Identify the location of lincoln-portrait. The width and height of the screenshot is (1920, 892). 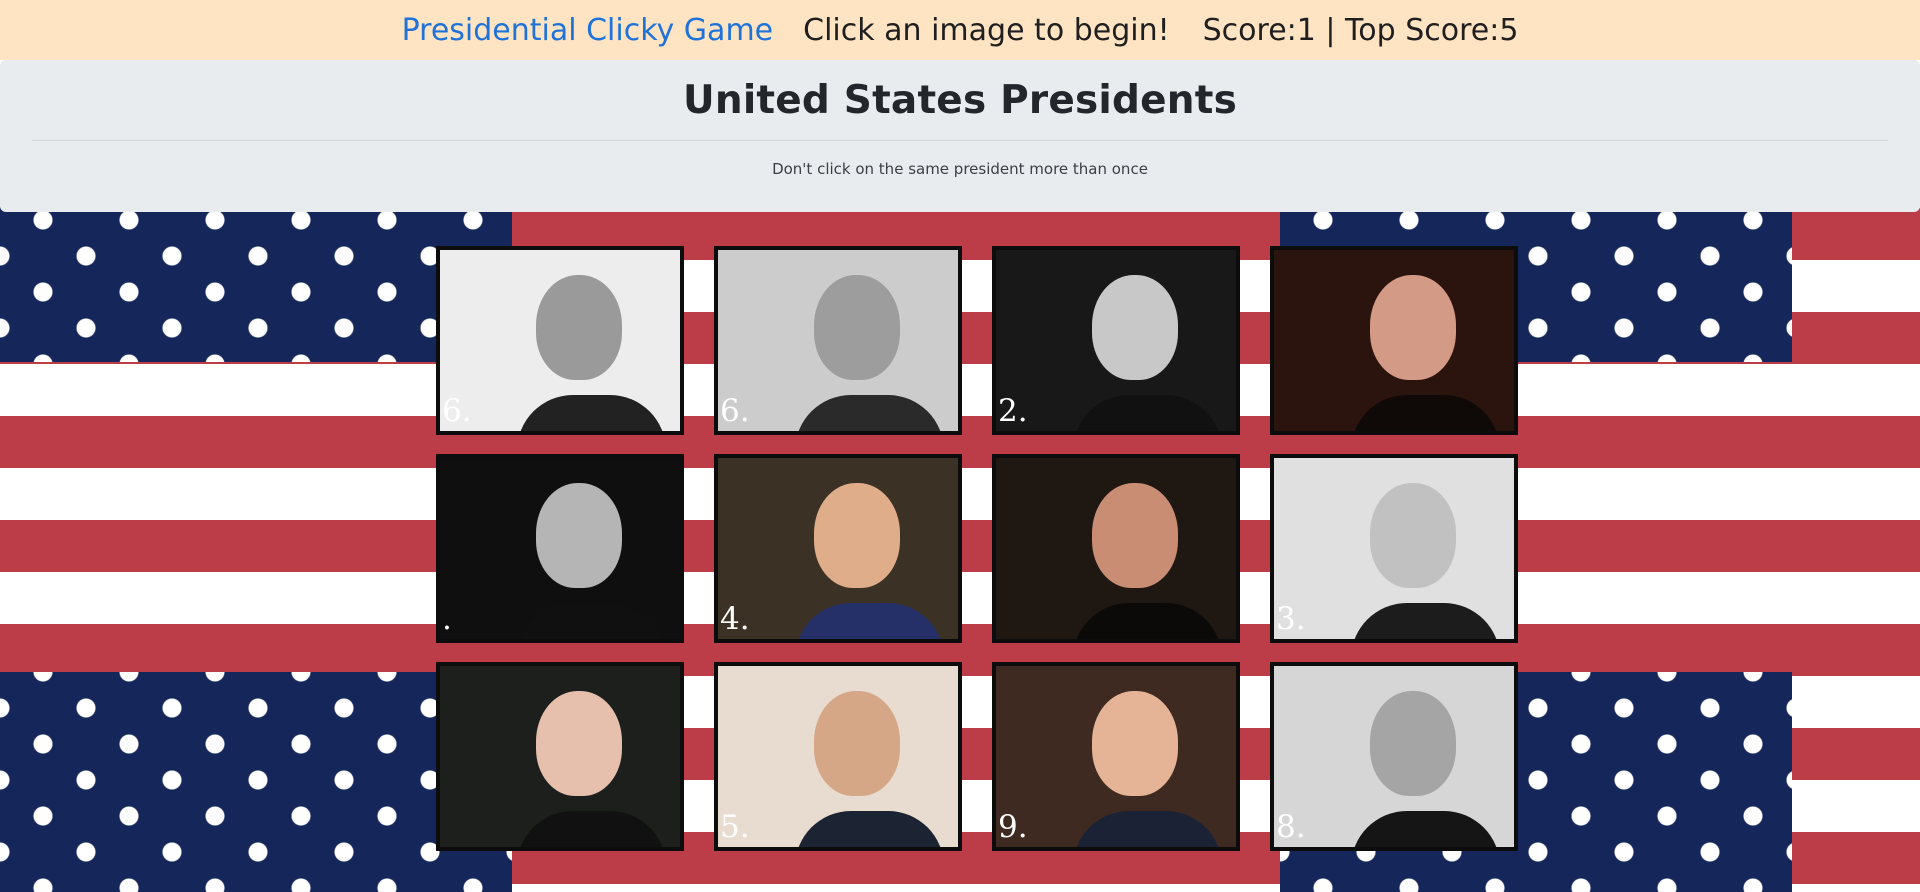
(560, 340).